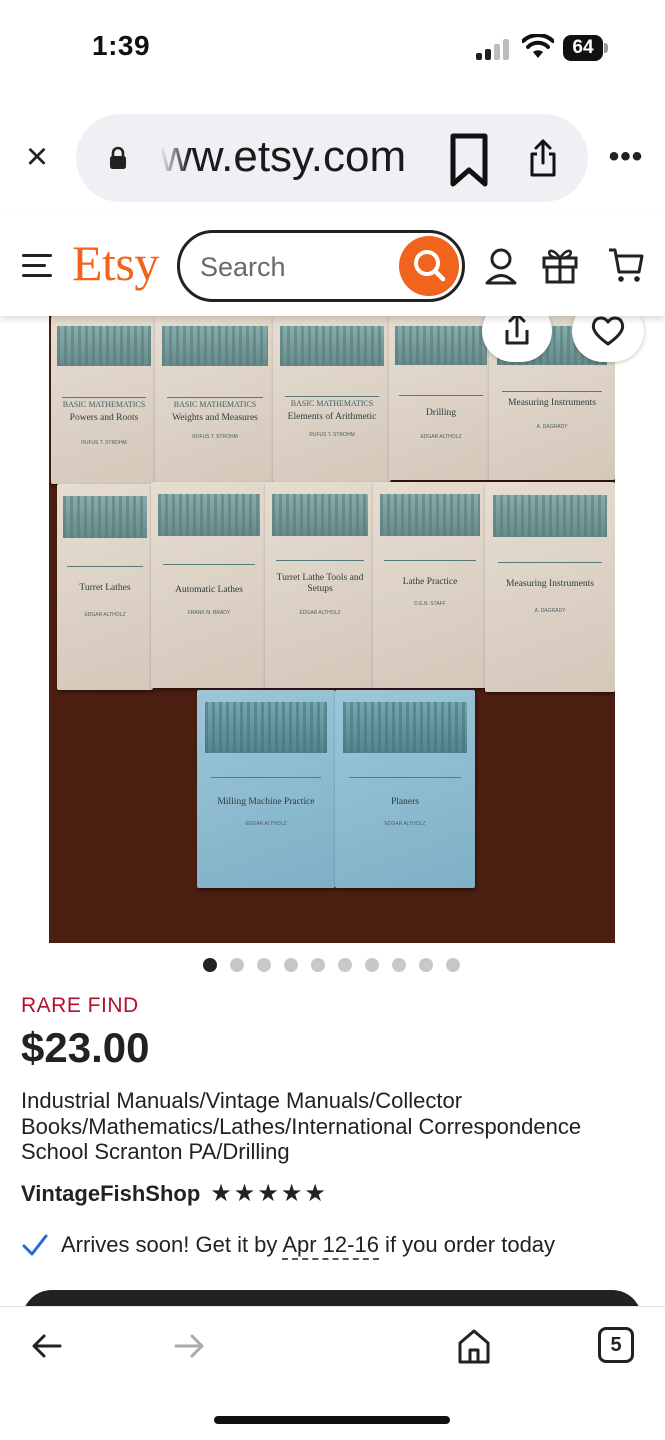  I want to click on more-icon: •••, so click(626, 157).